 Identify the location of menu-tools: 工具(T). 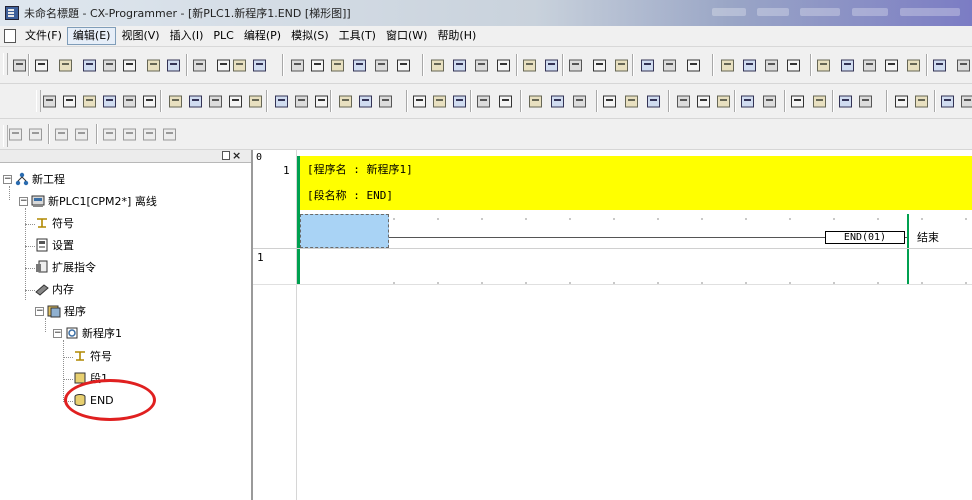
(357, 36).